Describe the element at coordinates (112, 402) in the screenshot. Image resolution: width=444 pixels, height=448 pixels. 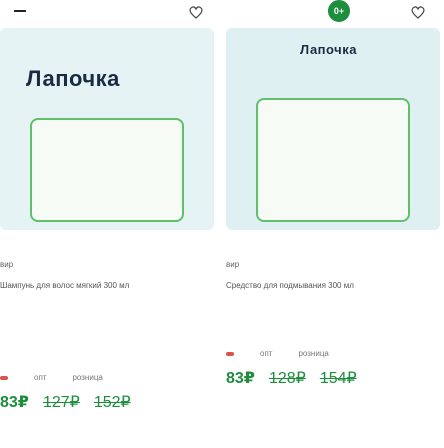
I see `old-price-2: 152₽` at that location.